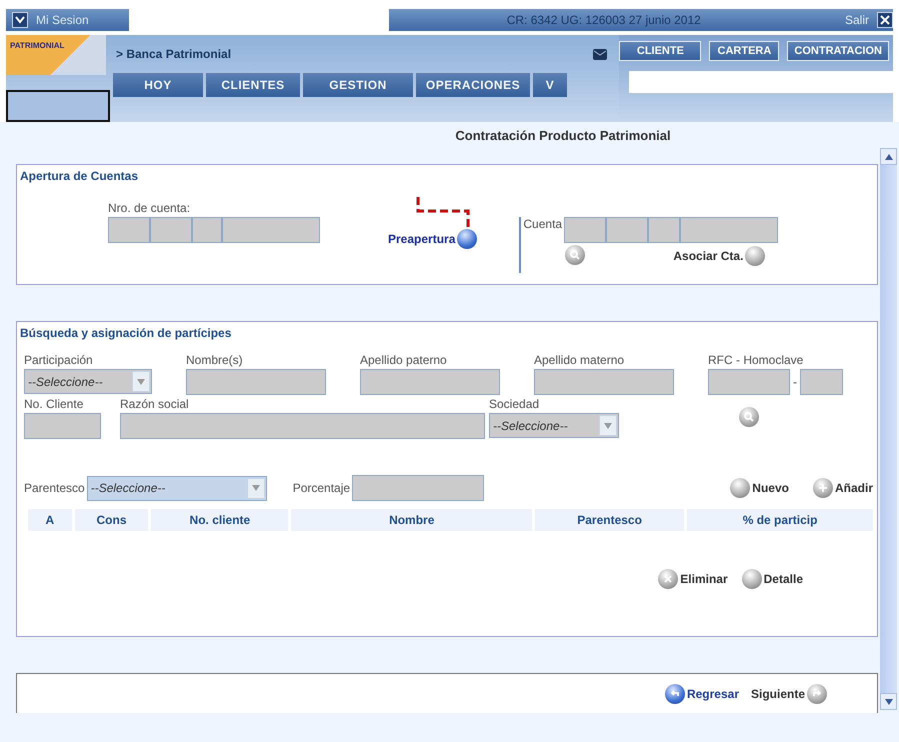  I want to click on column-header: No. cliente, so click(219, 520).